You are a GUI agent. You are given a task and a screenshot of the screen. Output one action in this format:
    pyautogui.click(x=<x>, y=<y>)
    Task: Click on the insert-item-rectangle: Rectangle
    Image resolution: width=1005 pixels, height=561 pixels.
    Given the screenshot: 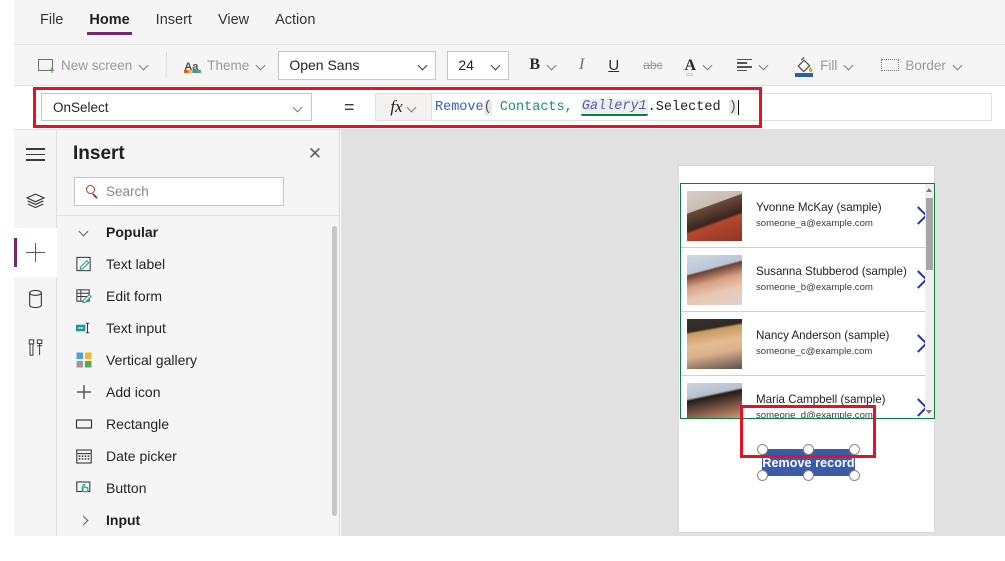 What is the action you would take?
    pyautogui.click(x=198, y=424)
    